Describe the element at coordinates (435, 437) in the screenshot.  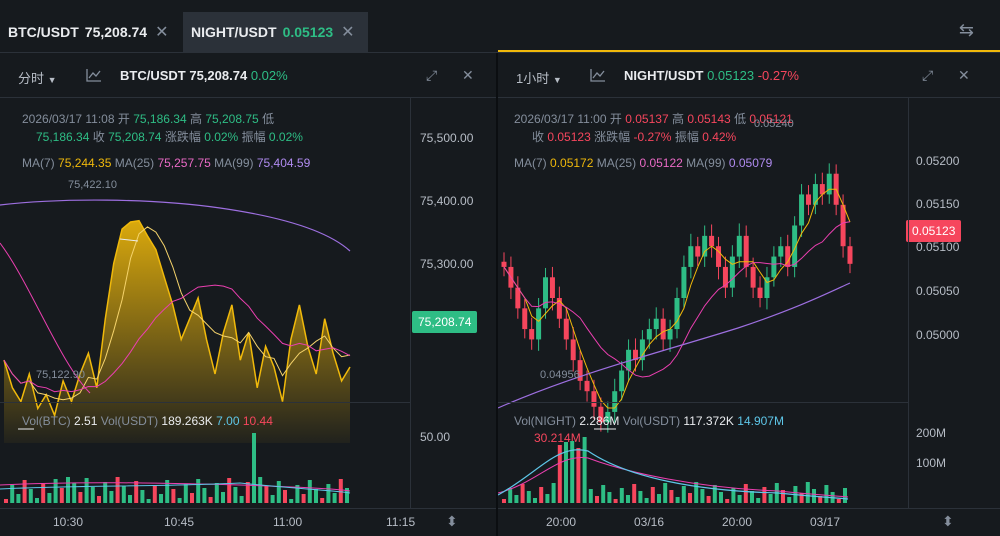
I see `volume-axis-label: 50.00` at that location.